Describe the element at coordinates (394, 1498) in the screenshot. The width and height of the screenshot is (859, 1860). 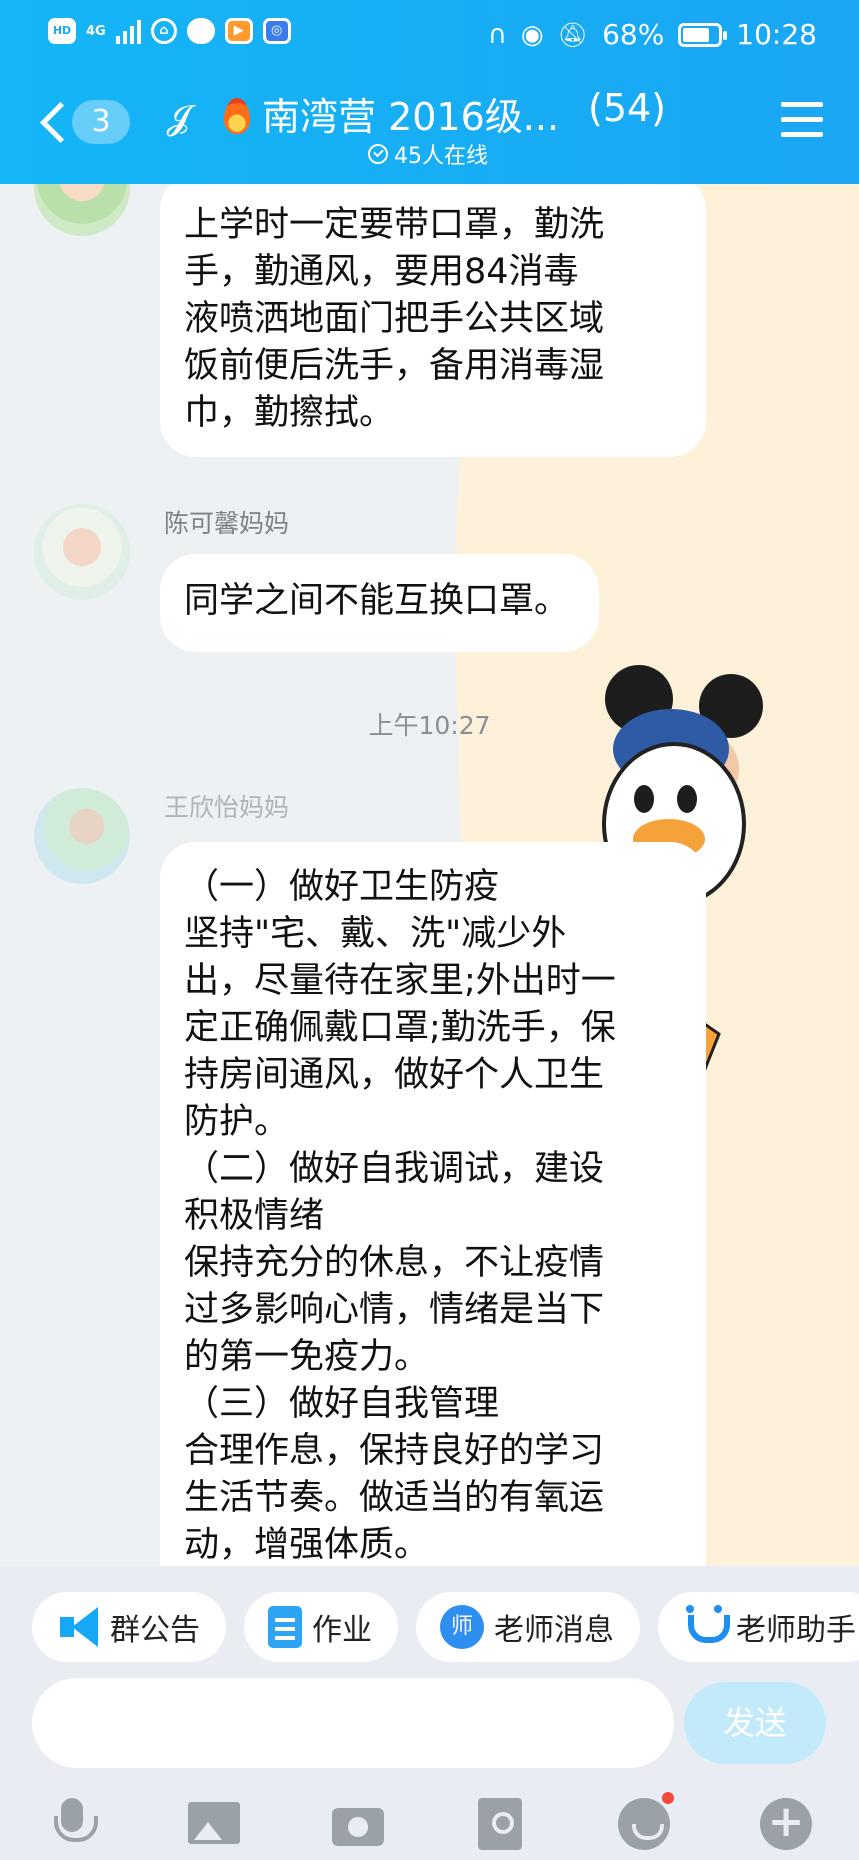
I see `message-line: 生活节奏。做适当的有氧运` at that location.